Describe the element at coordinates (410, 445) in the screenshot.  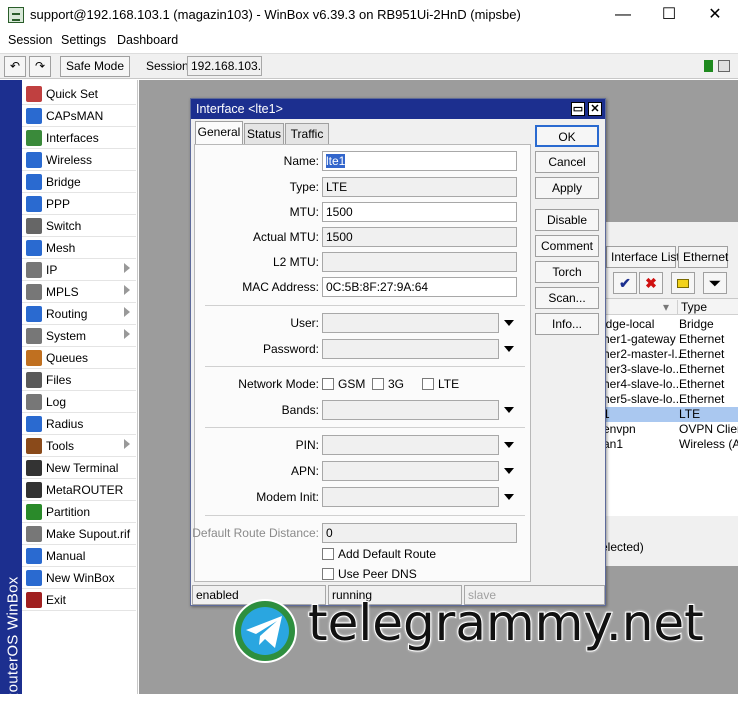
I see `pin-input` at that location.